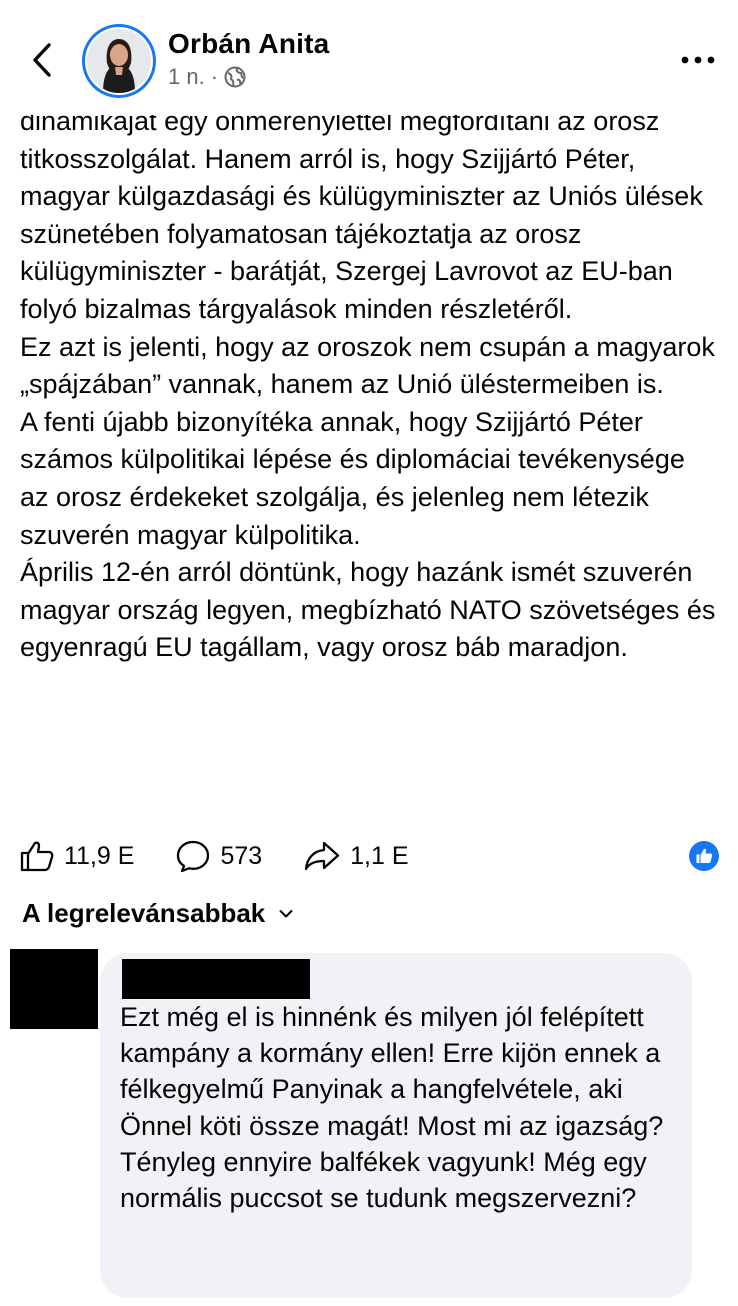  Describe the element at coordinates (216, 979) in the screenshot. I see `commenter-name-redacted` at that location.